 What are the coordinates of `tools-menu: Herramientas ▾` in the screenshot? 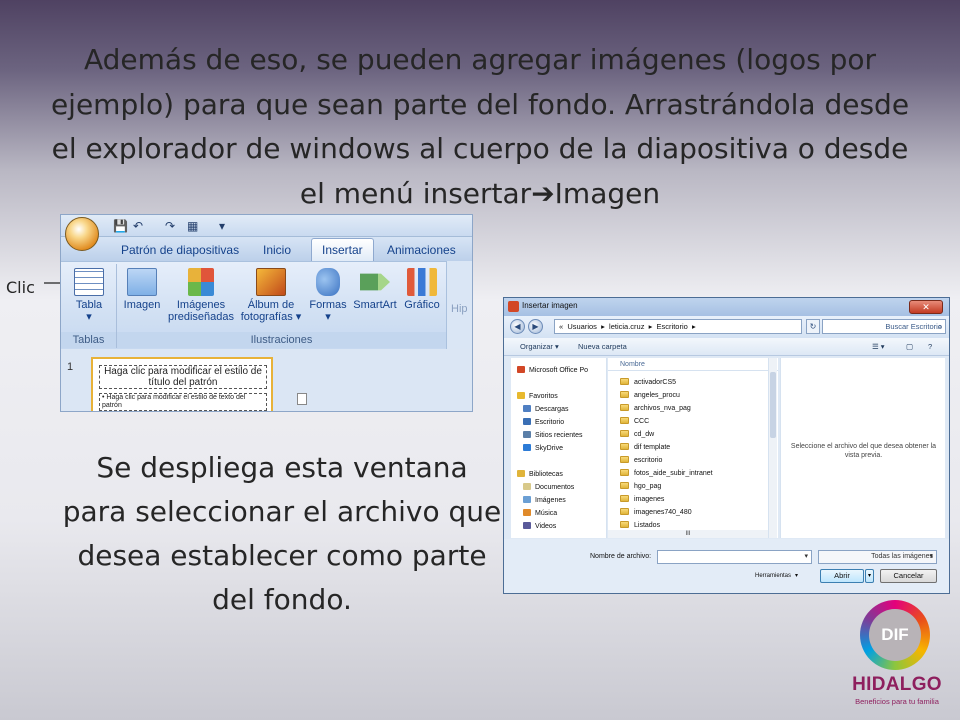 It's located at (774, 575).